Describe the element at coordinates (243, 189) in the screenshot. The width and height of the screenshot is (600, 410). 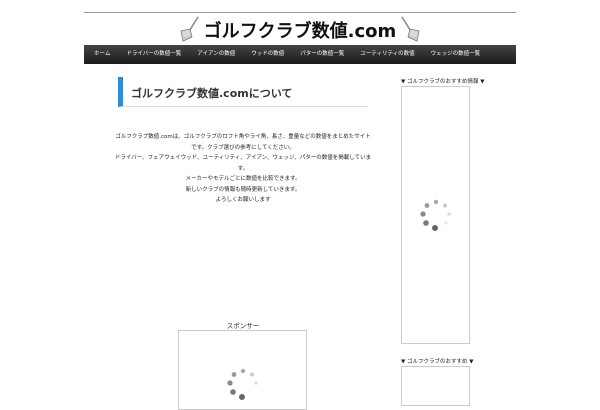
I see `intro-line: 新しいクラブの情報も随時更新していきます。` at that location.